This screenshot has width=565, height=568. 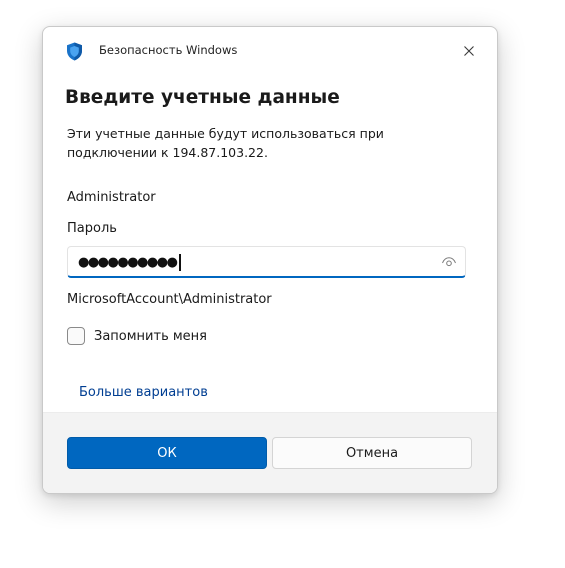 What do you see at coordinates (150, 336) in the screenshot?
I see `remember-me-label: Запомнить меня` at bounding box center [150, 336].